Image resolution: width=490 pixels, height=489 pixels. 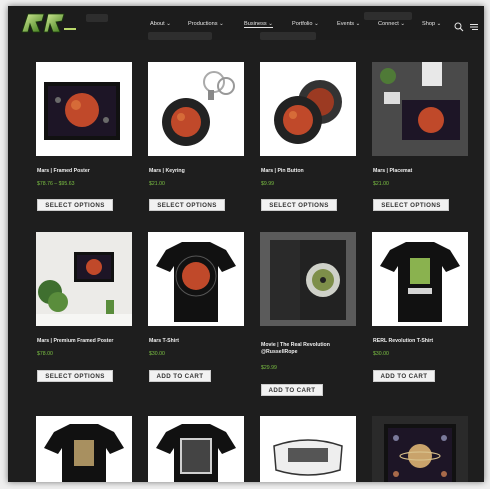 What do you see at coordinates (45, 354) in the screenshot?
I see `product-price: $78.00` at bounding box center [45, 354].